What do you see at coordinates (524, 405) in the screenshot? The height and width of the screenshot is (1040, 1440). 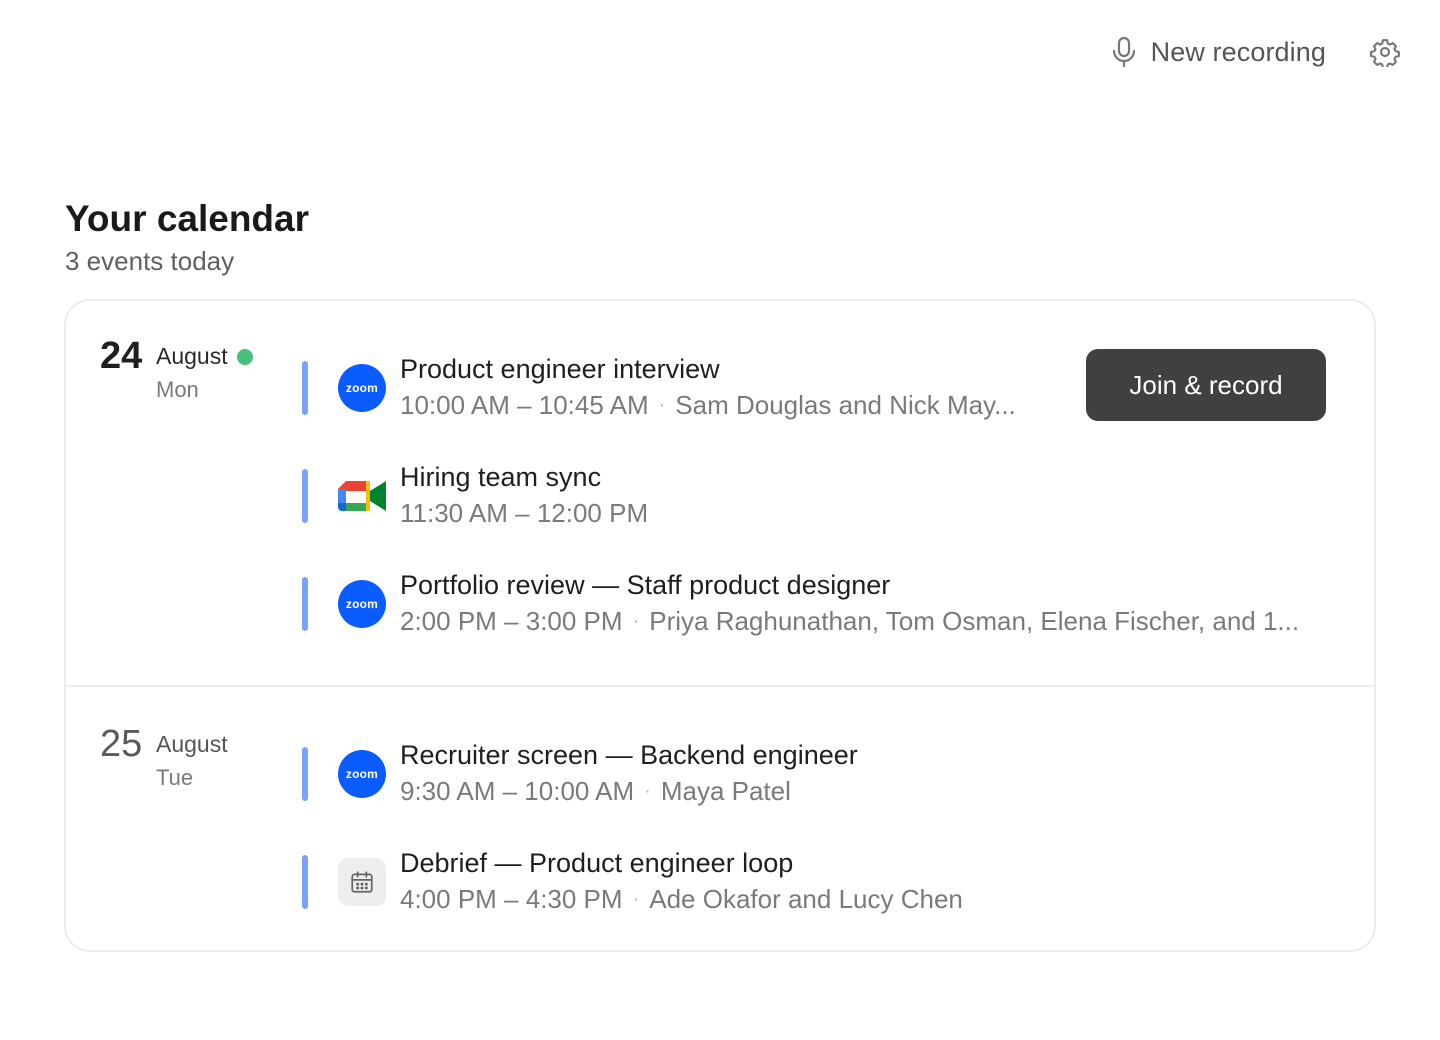 I see `event-time: 10:00 AM – 10:45 AM` at bounding box center [524, 405].